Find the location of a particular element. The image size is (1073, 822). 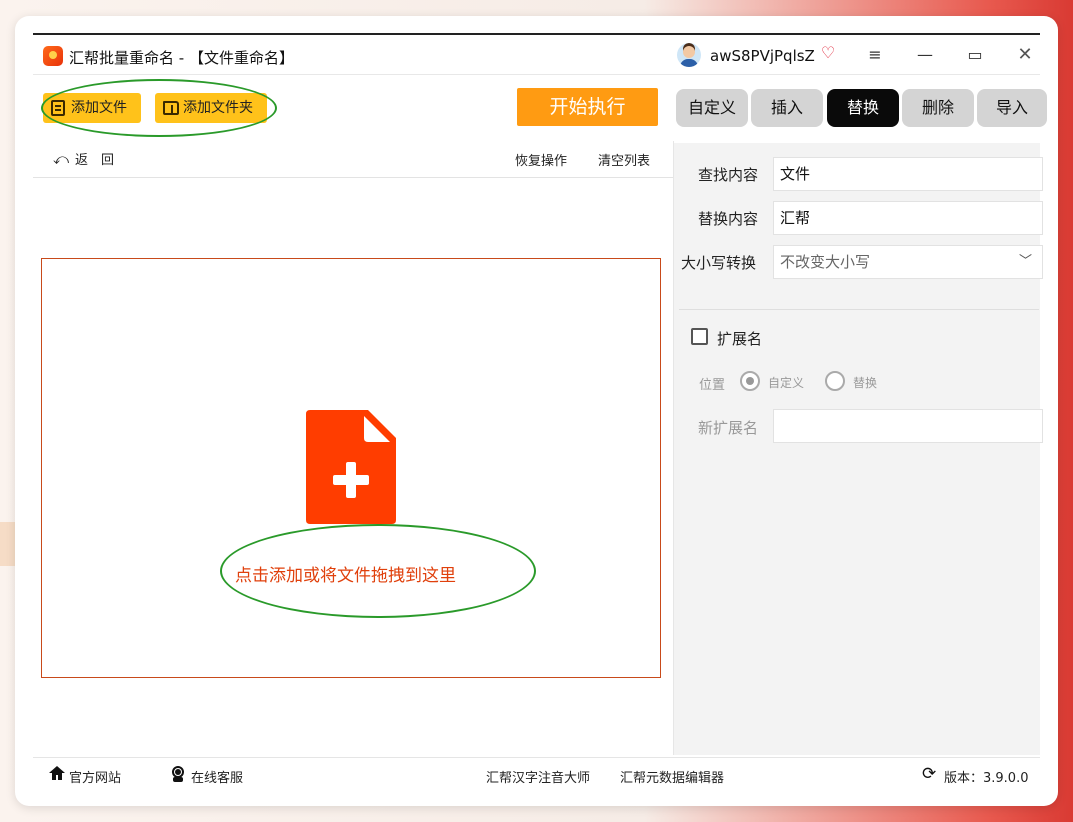

official-site-link: 官方网站 is located at coordinates (95, 776).